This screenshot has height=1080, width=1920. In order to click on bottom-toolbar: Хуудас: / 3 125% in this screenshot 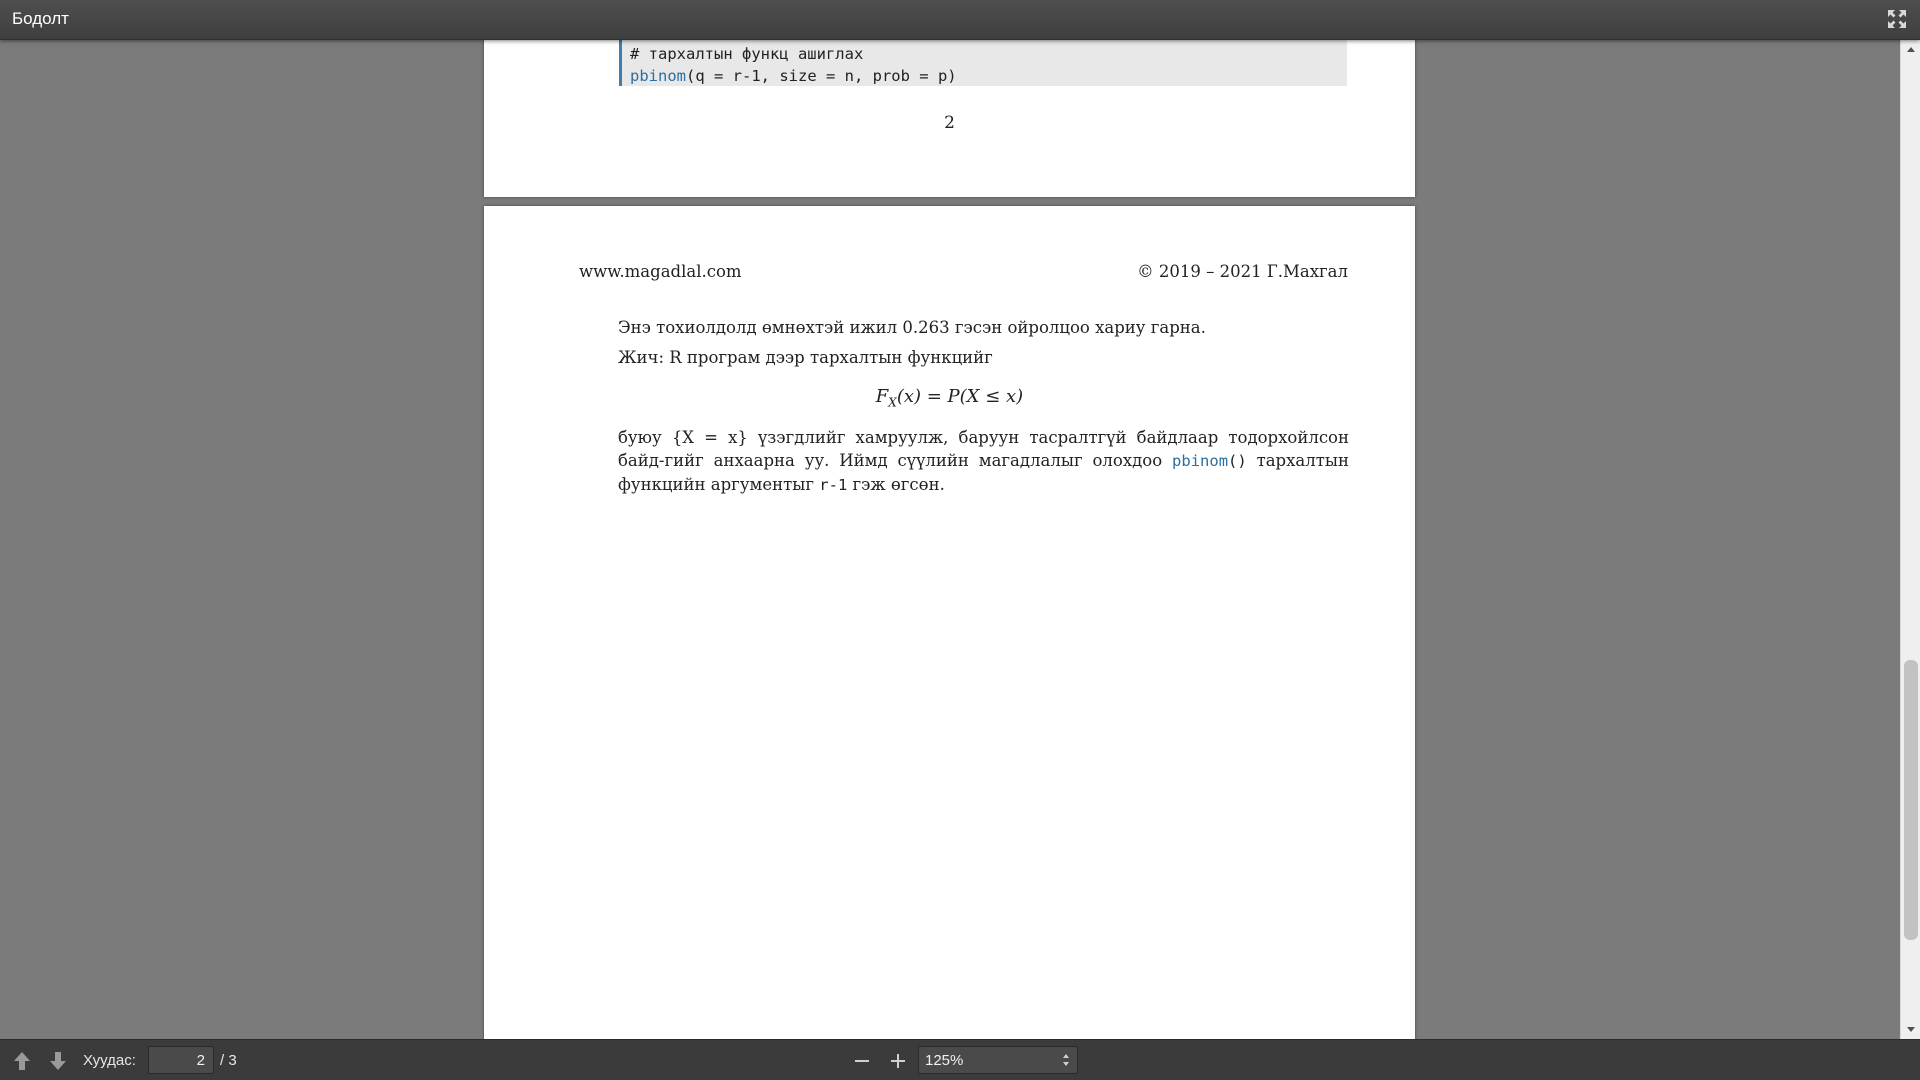, I will do `click(960, 1059)`.